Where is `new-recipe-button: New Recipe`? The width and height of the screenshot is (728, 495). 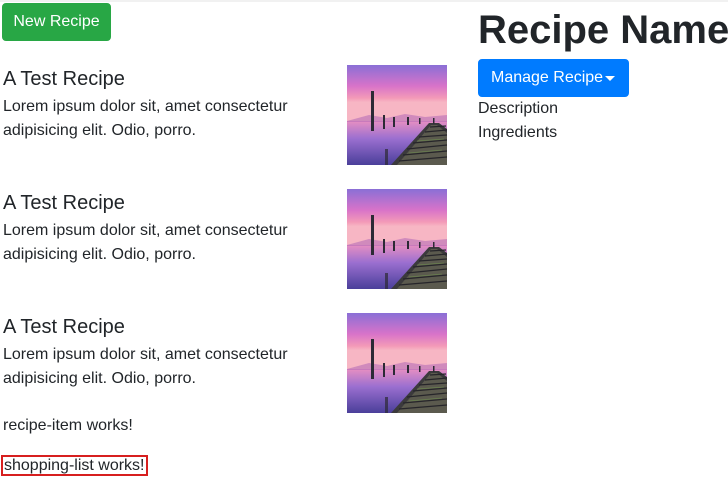
new-recipe-button: New Recipe is located at coordinates (56, 22).